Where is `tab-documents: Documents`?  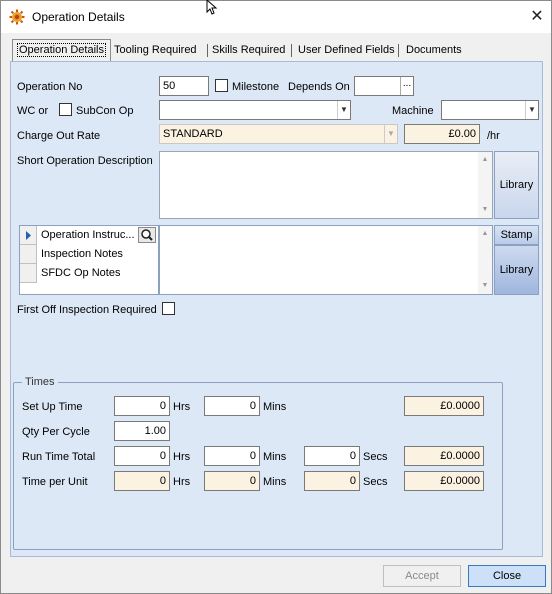
tab-documents: Documents is located at coordinates (434, 50).